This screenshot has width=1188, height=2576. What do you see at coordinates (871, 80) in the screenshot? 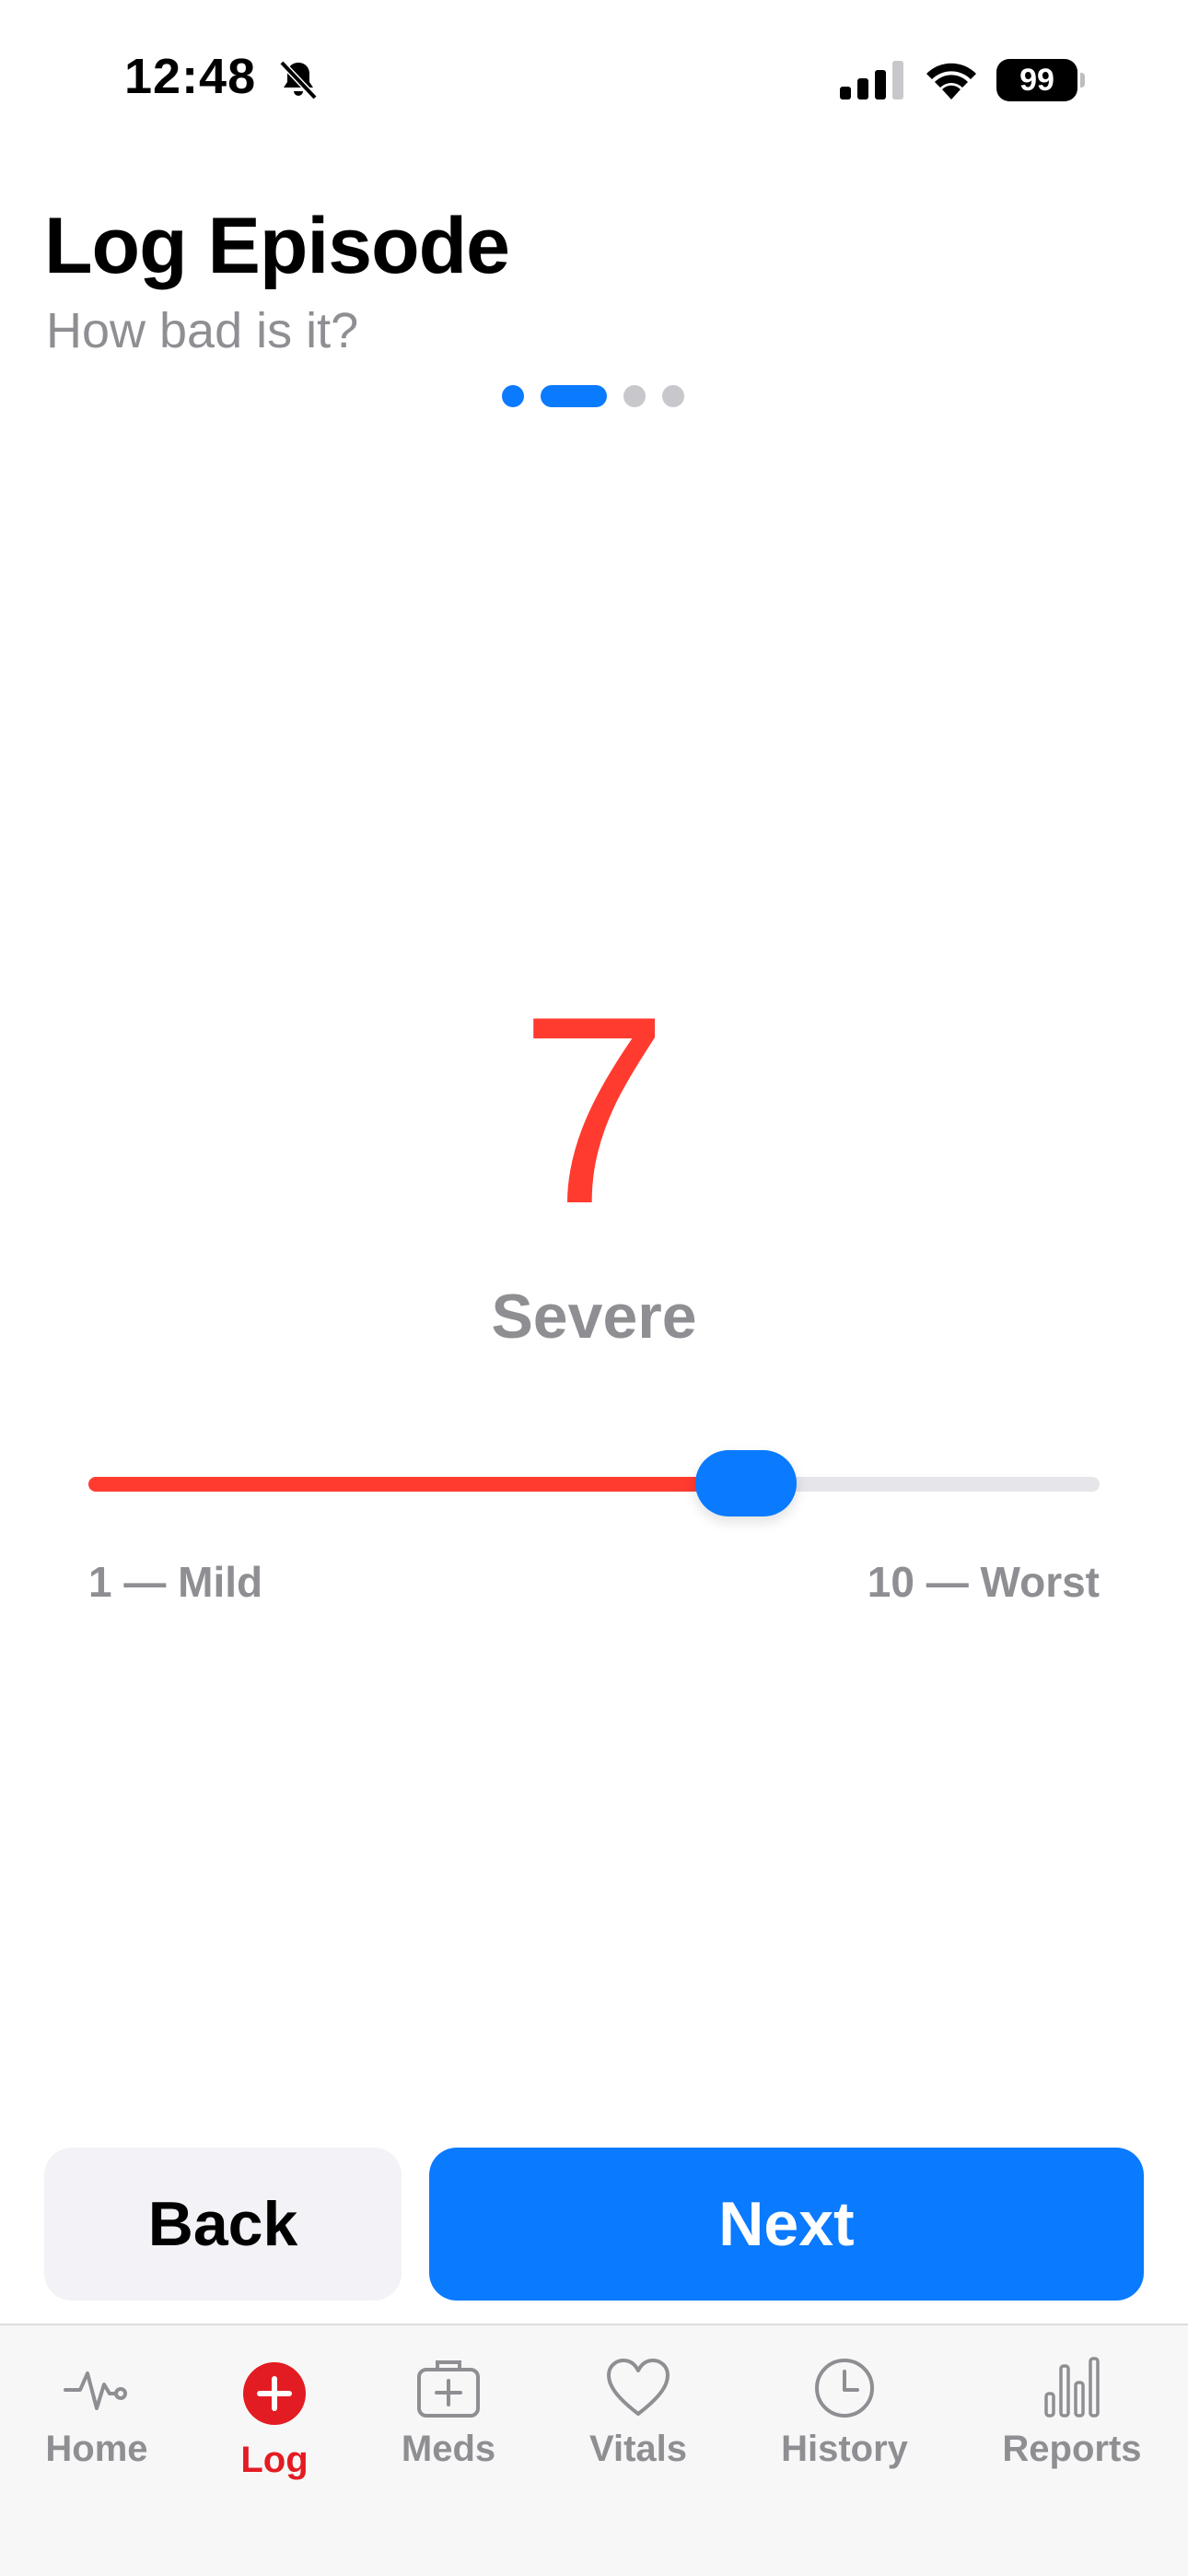
I see `cellular-signal-icon` at bounding box center [871, 80].